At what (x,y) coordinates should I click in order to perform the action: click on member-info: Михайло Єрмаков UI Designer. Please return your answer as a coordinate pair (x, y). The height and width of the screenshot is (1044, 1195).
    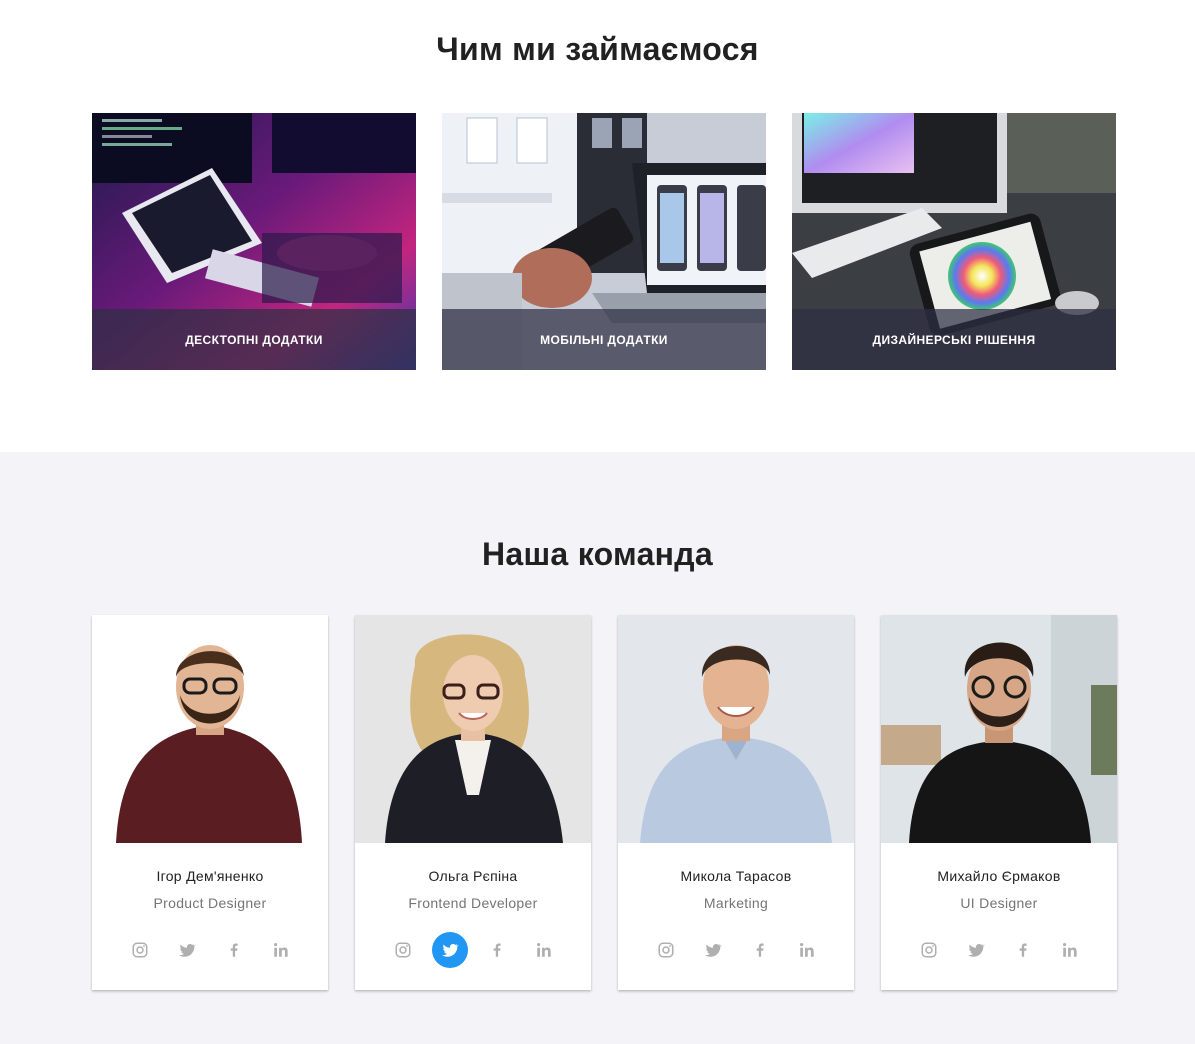
    Looking at the image, I should click on (999, 905).